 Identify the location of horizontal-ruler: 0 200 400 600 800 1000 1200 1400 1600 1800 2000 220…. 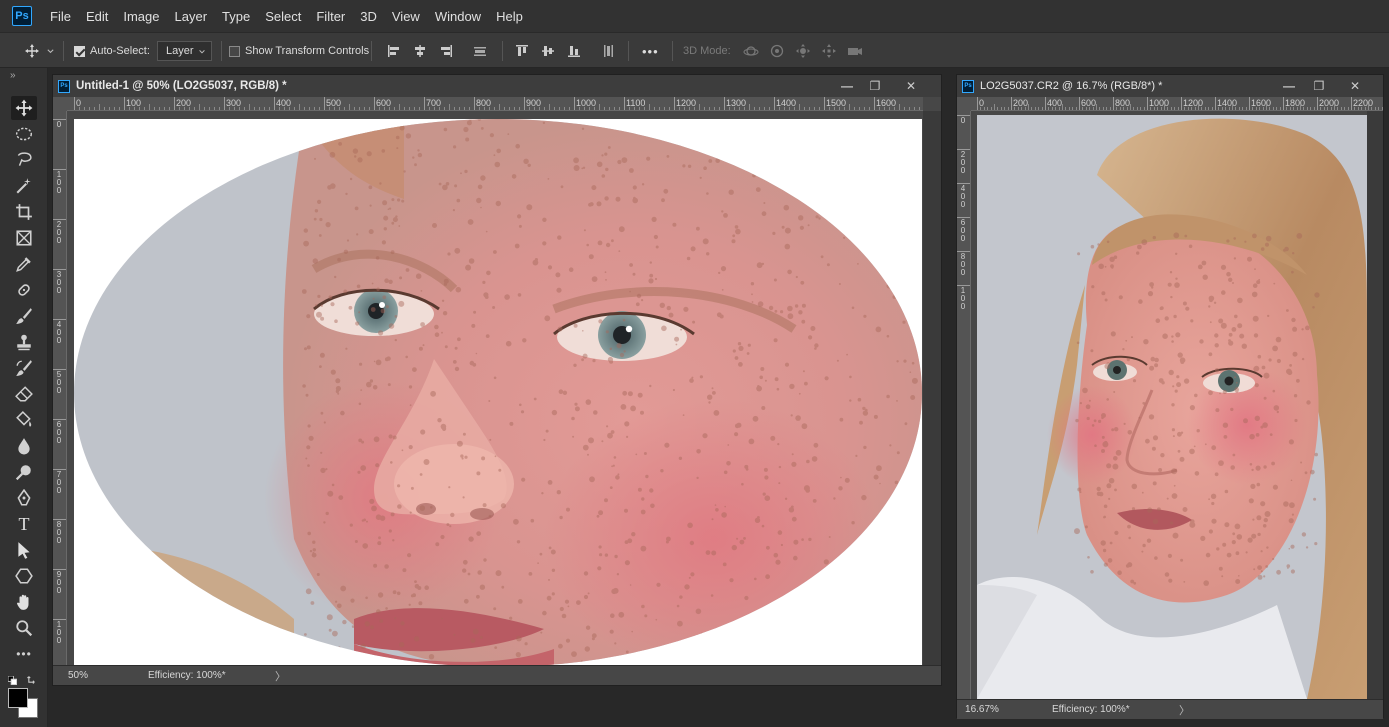
(1177, 104).